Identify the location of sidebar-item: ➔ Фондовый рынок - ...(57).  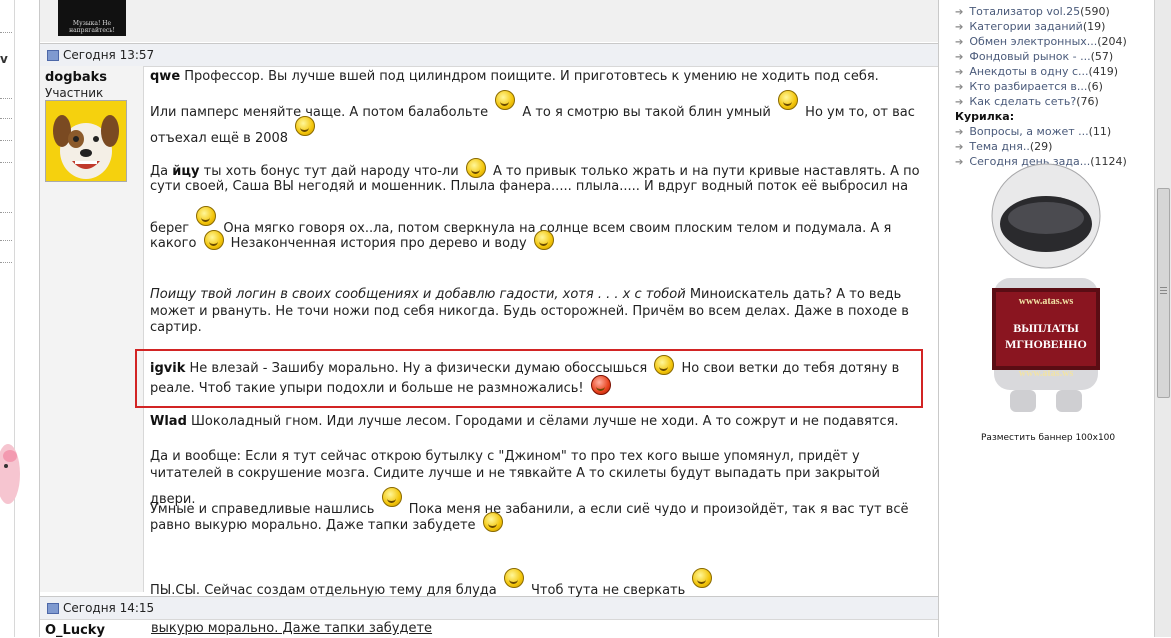
(1034, 57).